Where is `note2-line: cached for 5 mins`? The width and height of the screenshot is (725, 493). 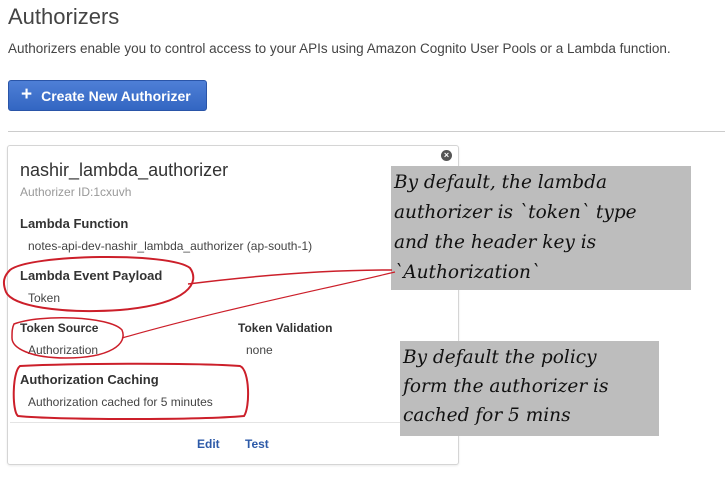
note2-line: cached for 5 mins is located at coordinates (487, 415).